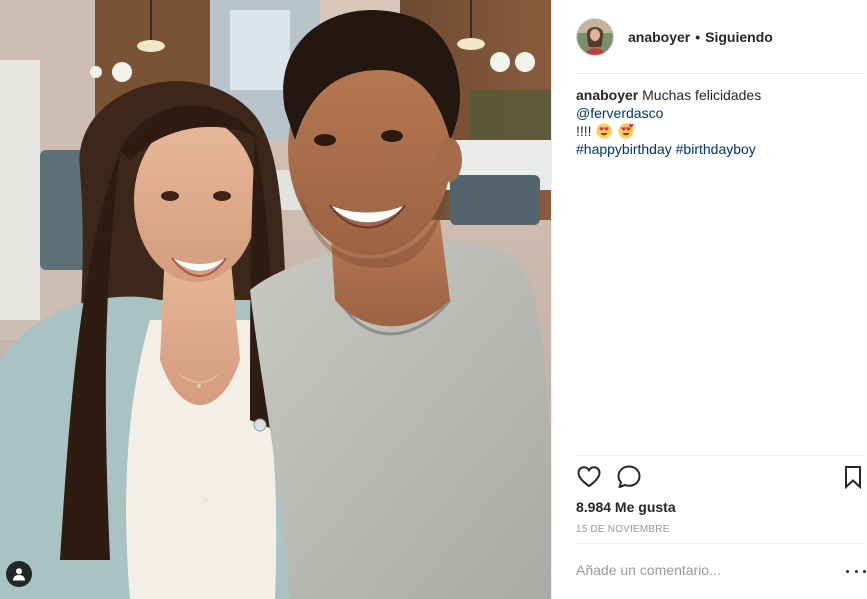 The height and width of the screenshot is (599, 867). Describe the element at coordinates (626, 507) in the screenshot. I see `like-count: 8.984 Me gusta` at that location.